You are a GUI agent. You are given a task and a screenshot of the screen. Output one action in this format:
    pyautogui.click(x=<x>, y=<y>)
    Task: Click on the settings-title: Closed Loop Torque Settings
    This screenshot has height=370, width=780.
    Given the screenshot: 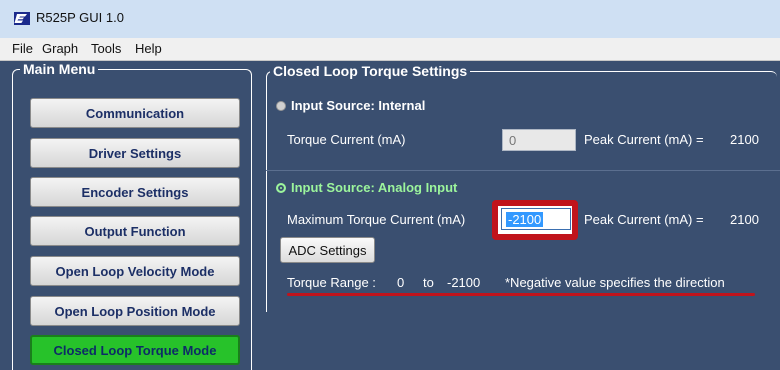 What is the action you would take?
    pyautogui.click(x=370, y=71)
    